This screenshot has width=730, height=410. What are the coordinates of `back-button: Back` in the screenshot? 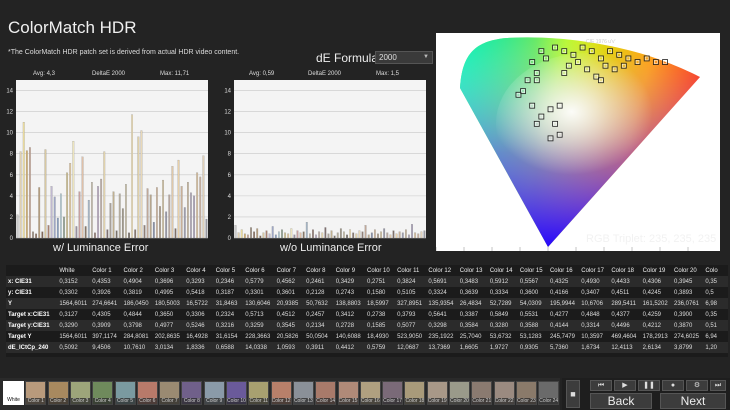 It's located at (621, 401).